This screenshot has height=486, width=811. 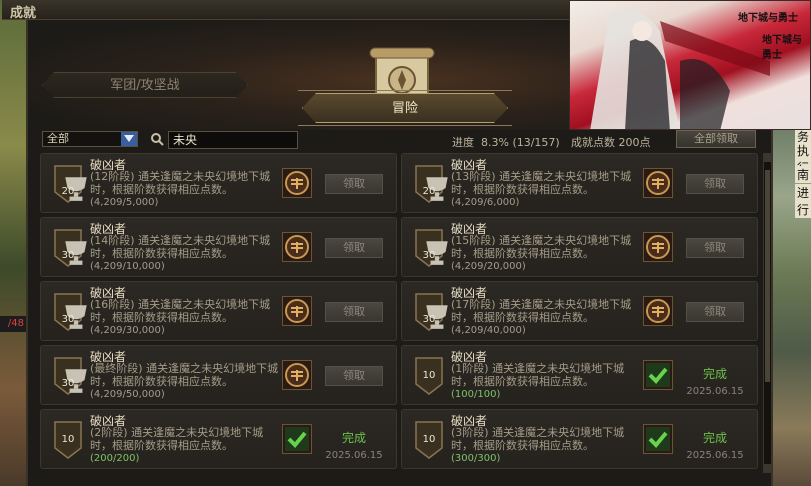 I want to click on claim-all-button: 全部领取, so click(x=716, y=139).